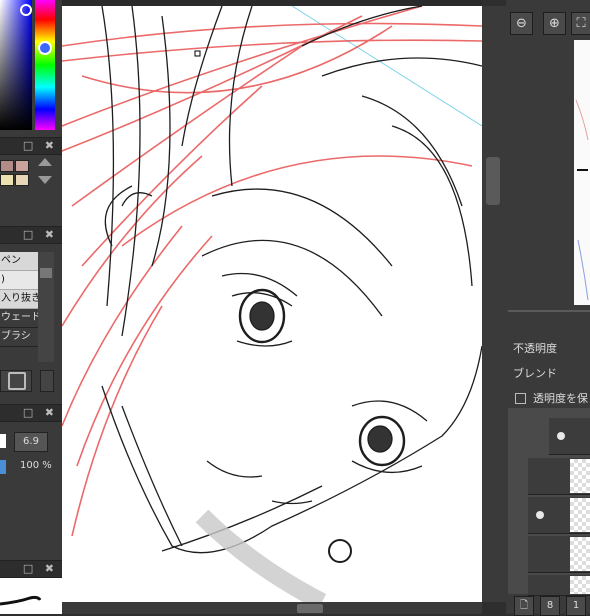 This screenshot has height=616, width=590. What do you see at coordinates (272, 608) in the screenshot?
I see `canvas-horizontal-scrollbar` at bounding box center [272, 608].